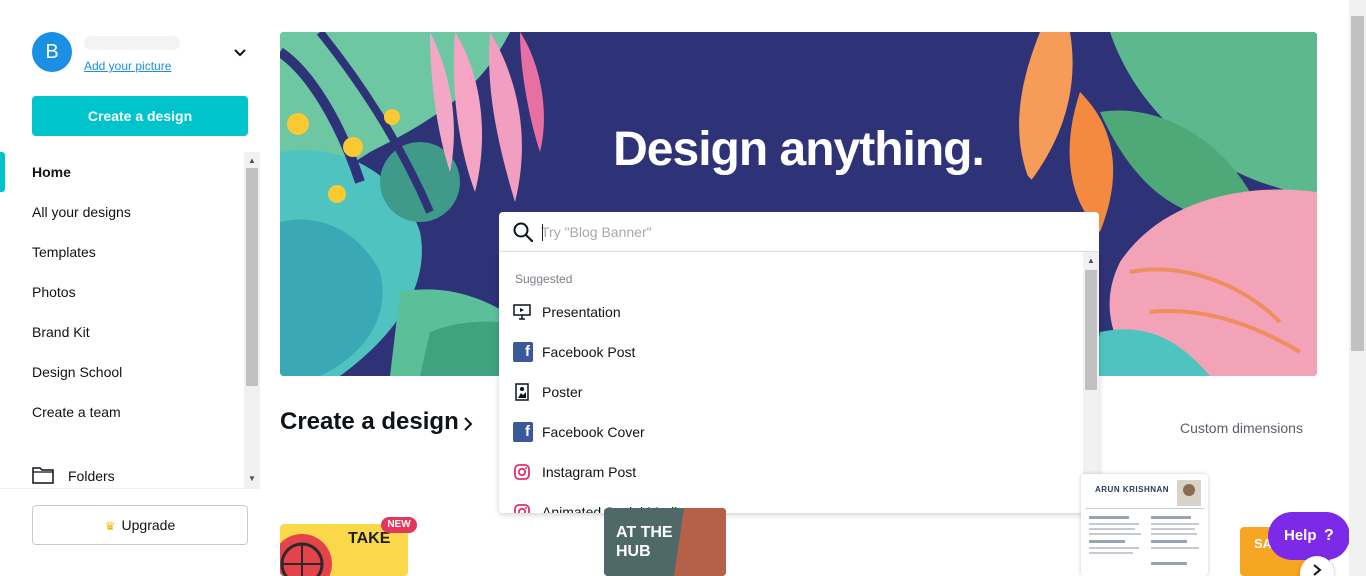 This screenshot has width=1366, height=576. I want to click on suggestions-heading: Suggested, so click(544, 279).